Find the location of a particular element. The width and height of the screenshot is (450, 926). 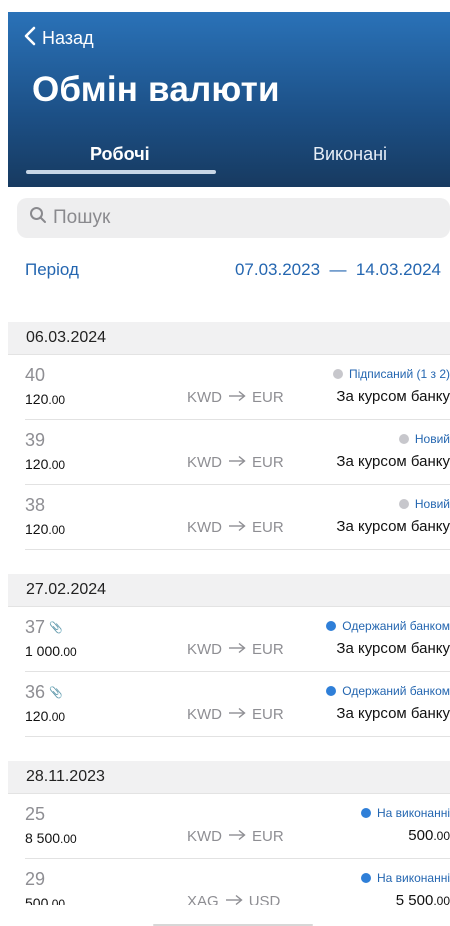

operation-row: 38 120.00 KWD EUR Новий За курсом банку is located at coordinates (237, 517).